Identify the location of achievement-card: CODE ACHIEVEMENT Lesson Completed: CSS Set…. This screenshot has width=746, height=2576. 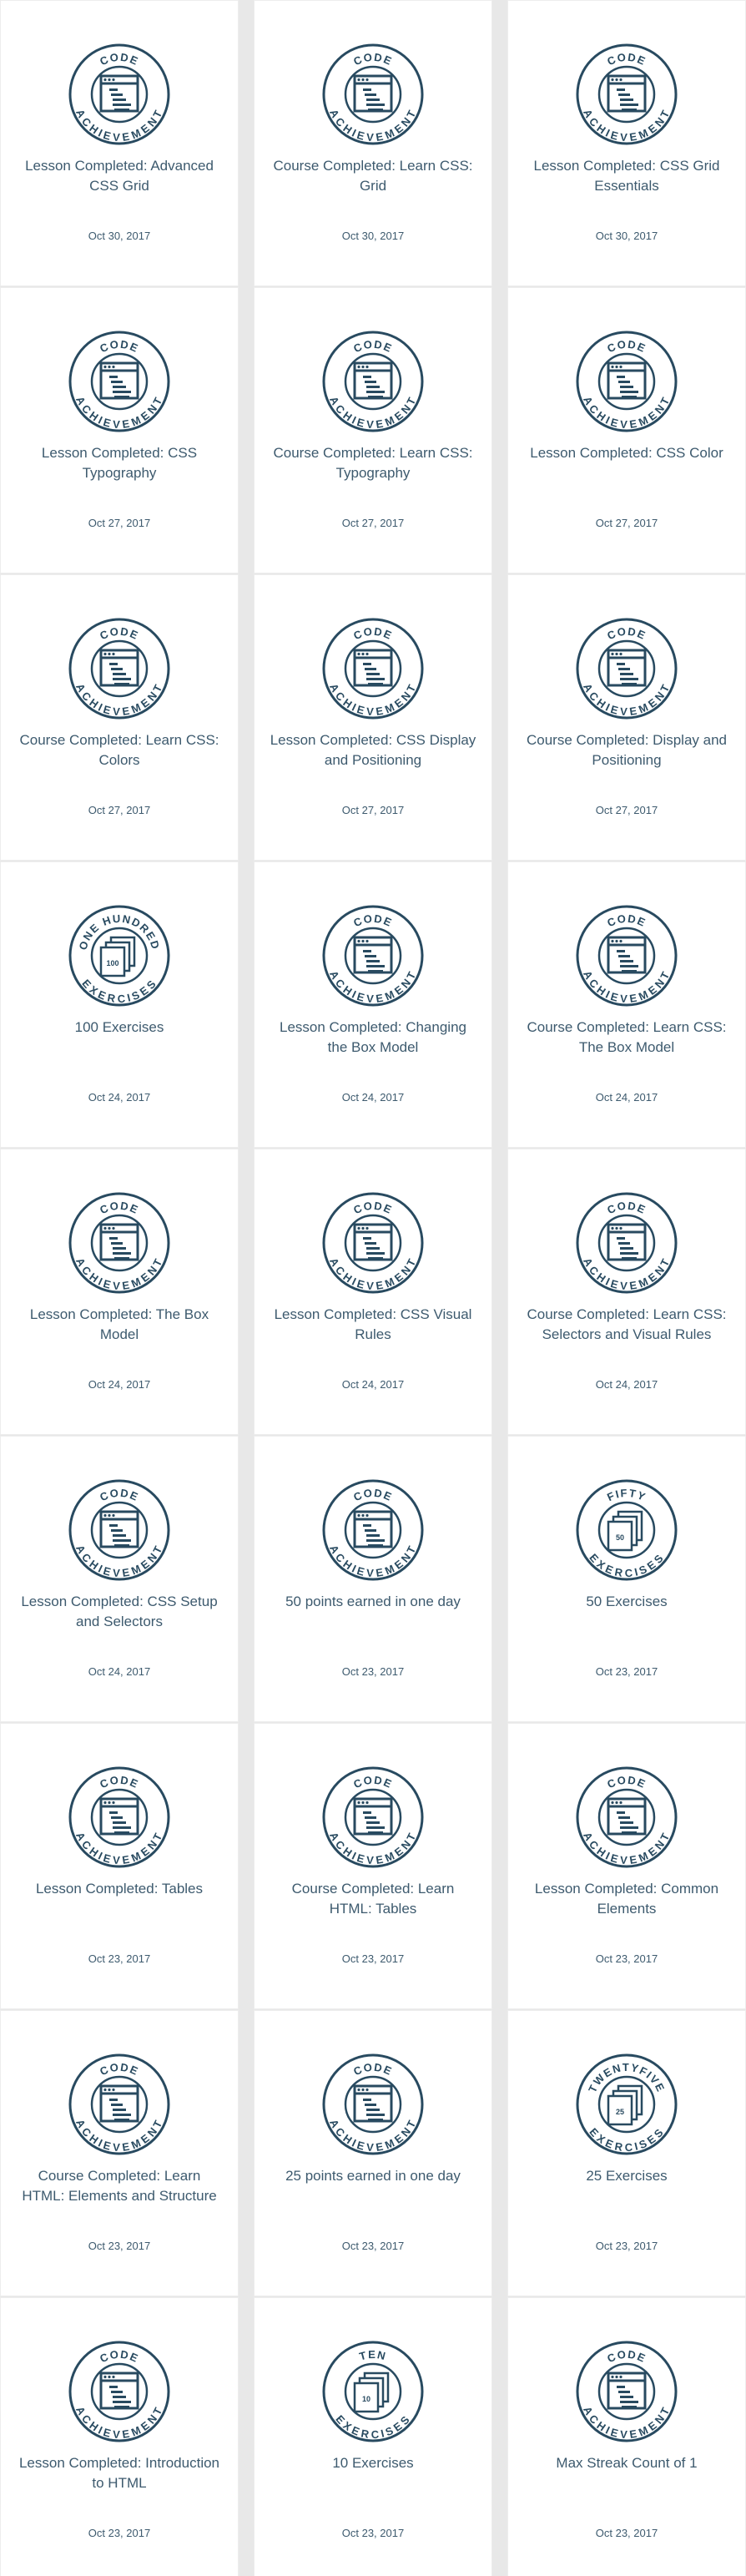
(119, 1579).